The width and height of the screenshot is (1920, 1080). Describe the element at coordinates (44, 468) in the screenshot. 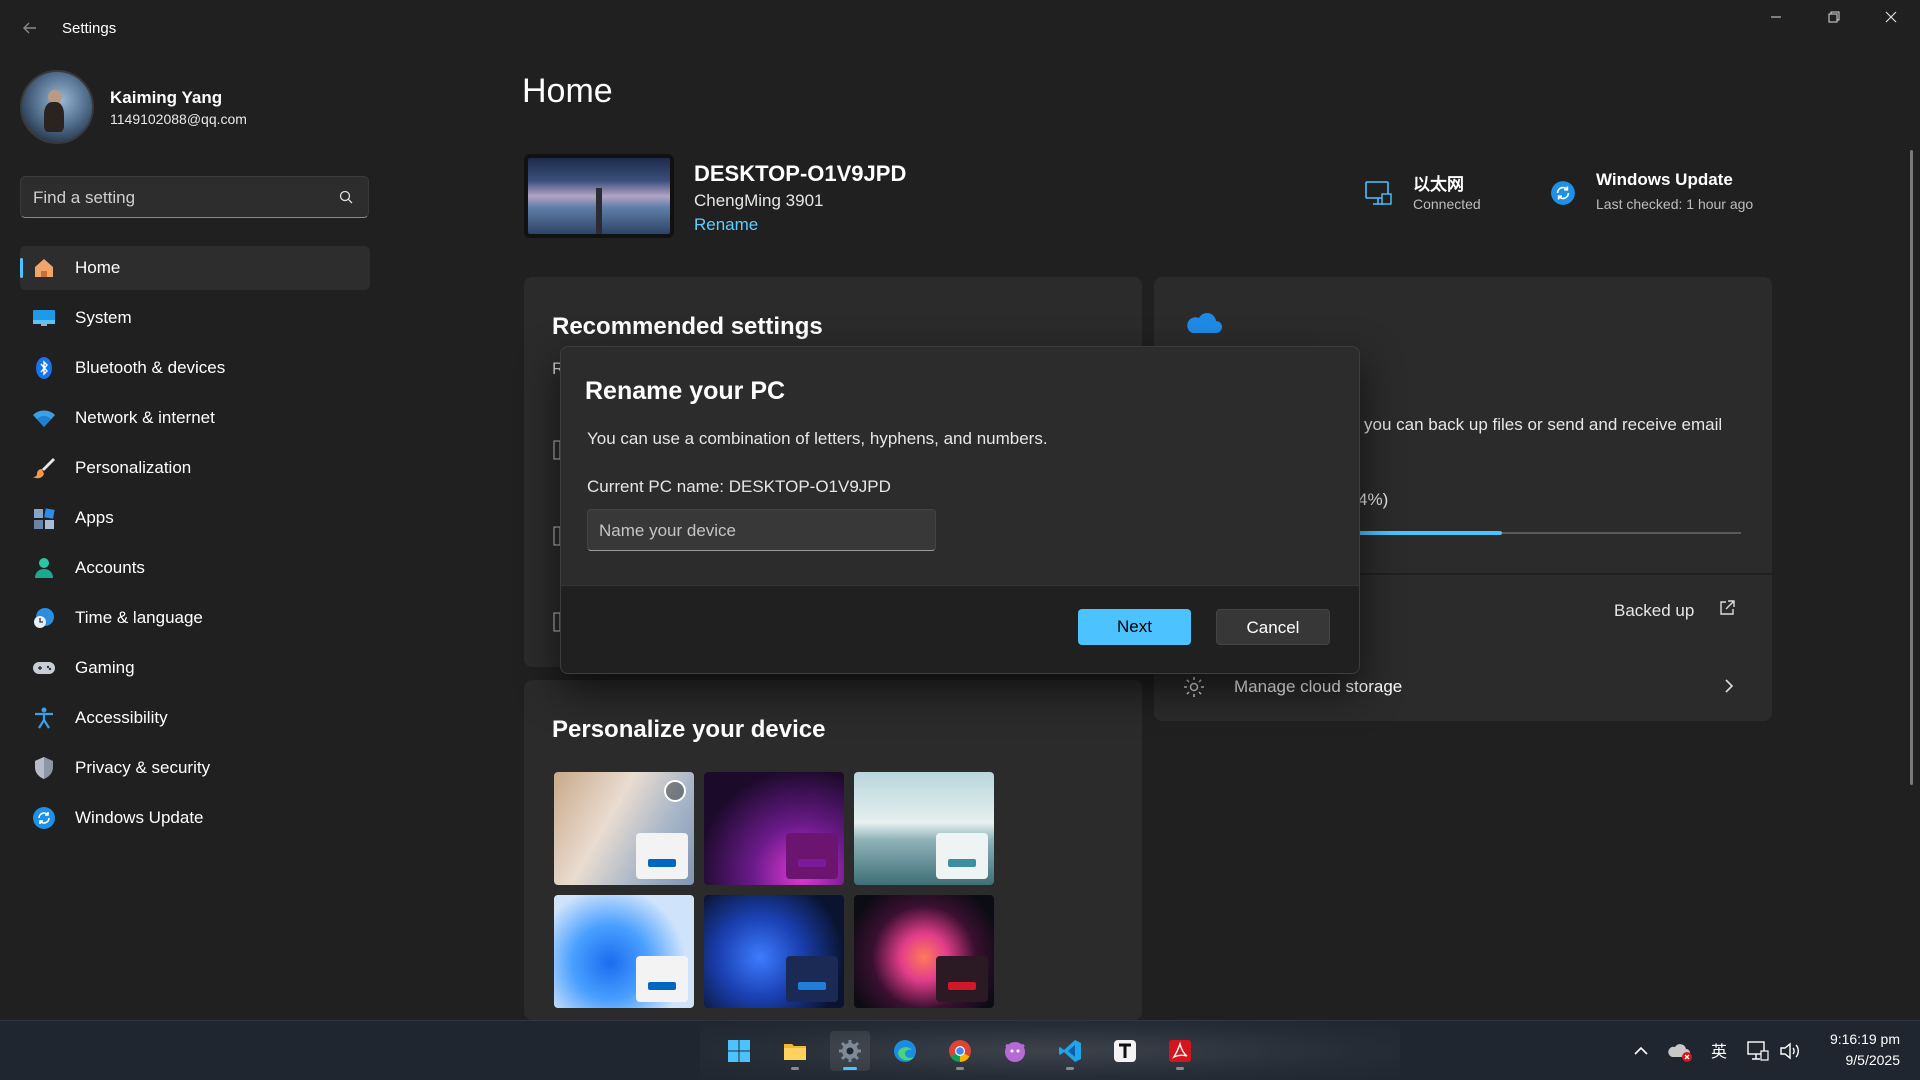

I see `brush-icon` at that location.